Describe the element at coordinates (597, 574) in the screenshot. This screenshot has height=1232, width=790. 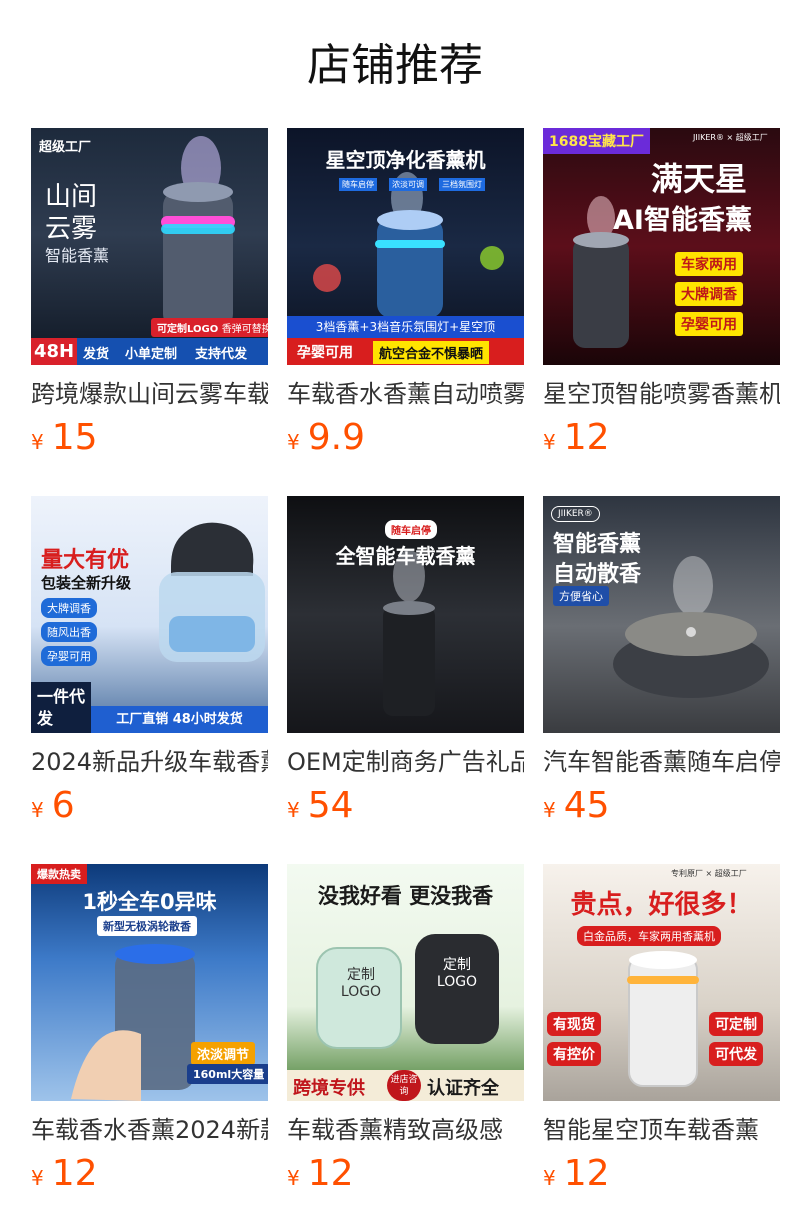
I see `headline-2: 自动散香` at that location.